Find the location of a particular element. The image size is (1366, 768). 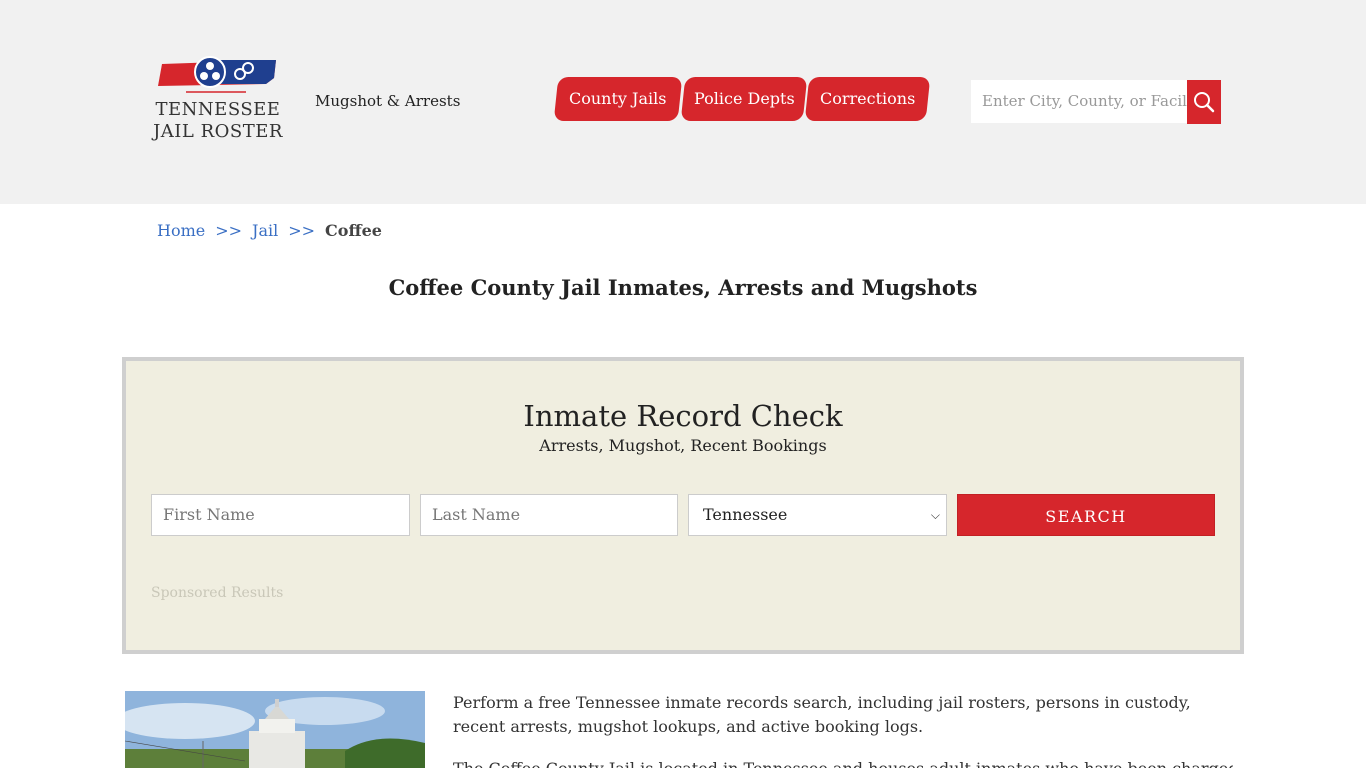

nav-county-jails: County Jails is located at coordinates (618, 99).